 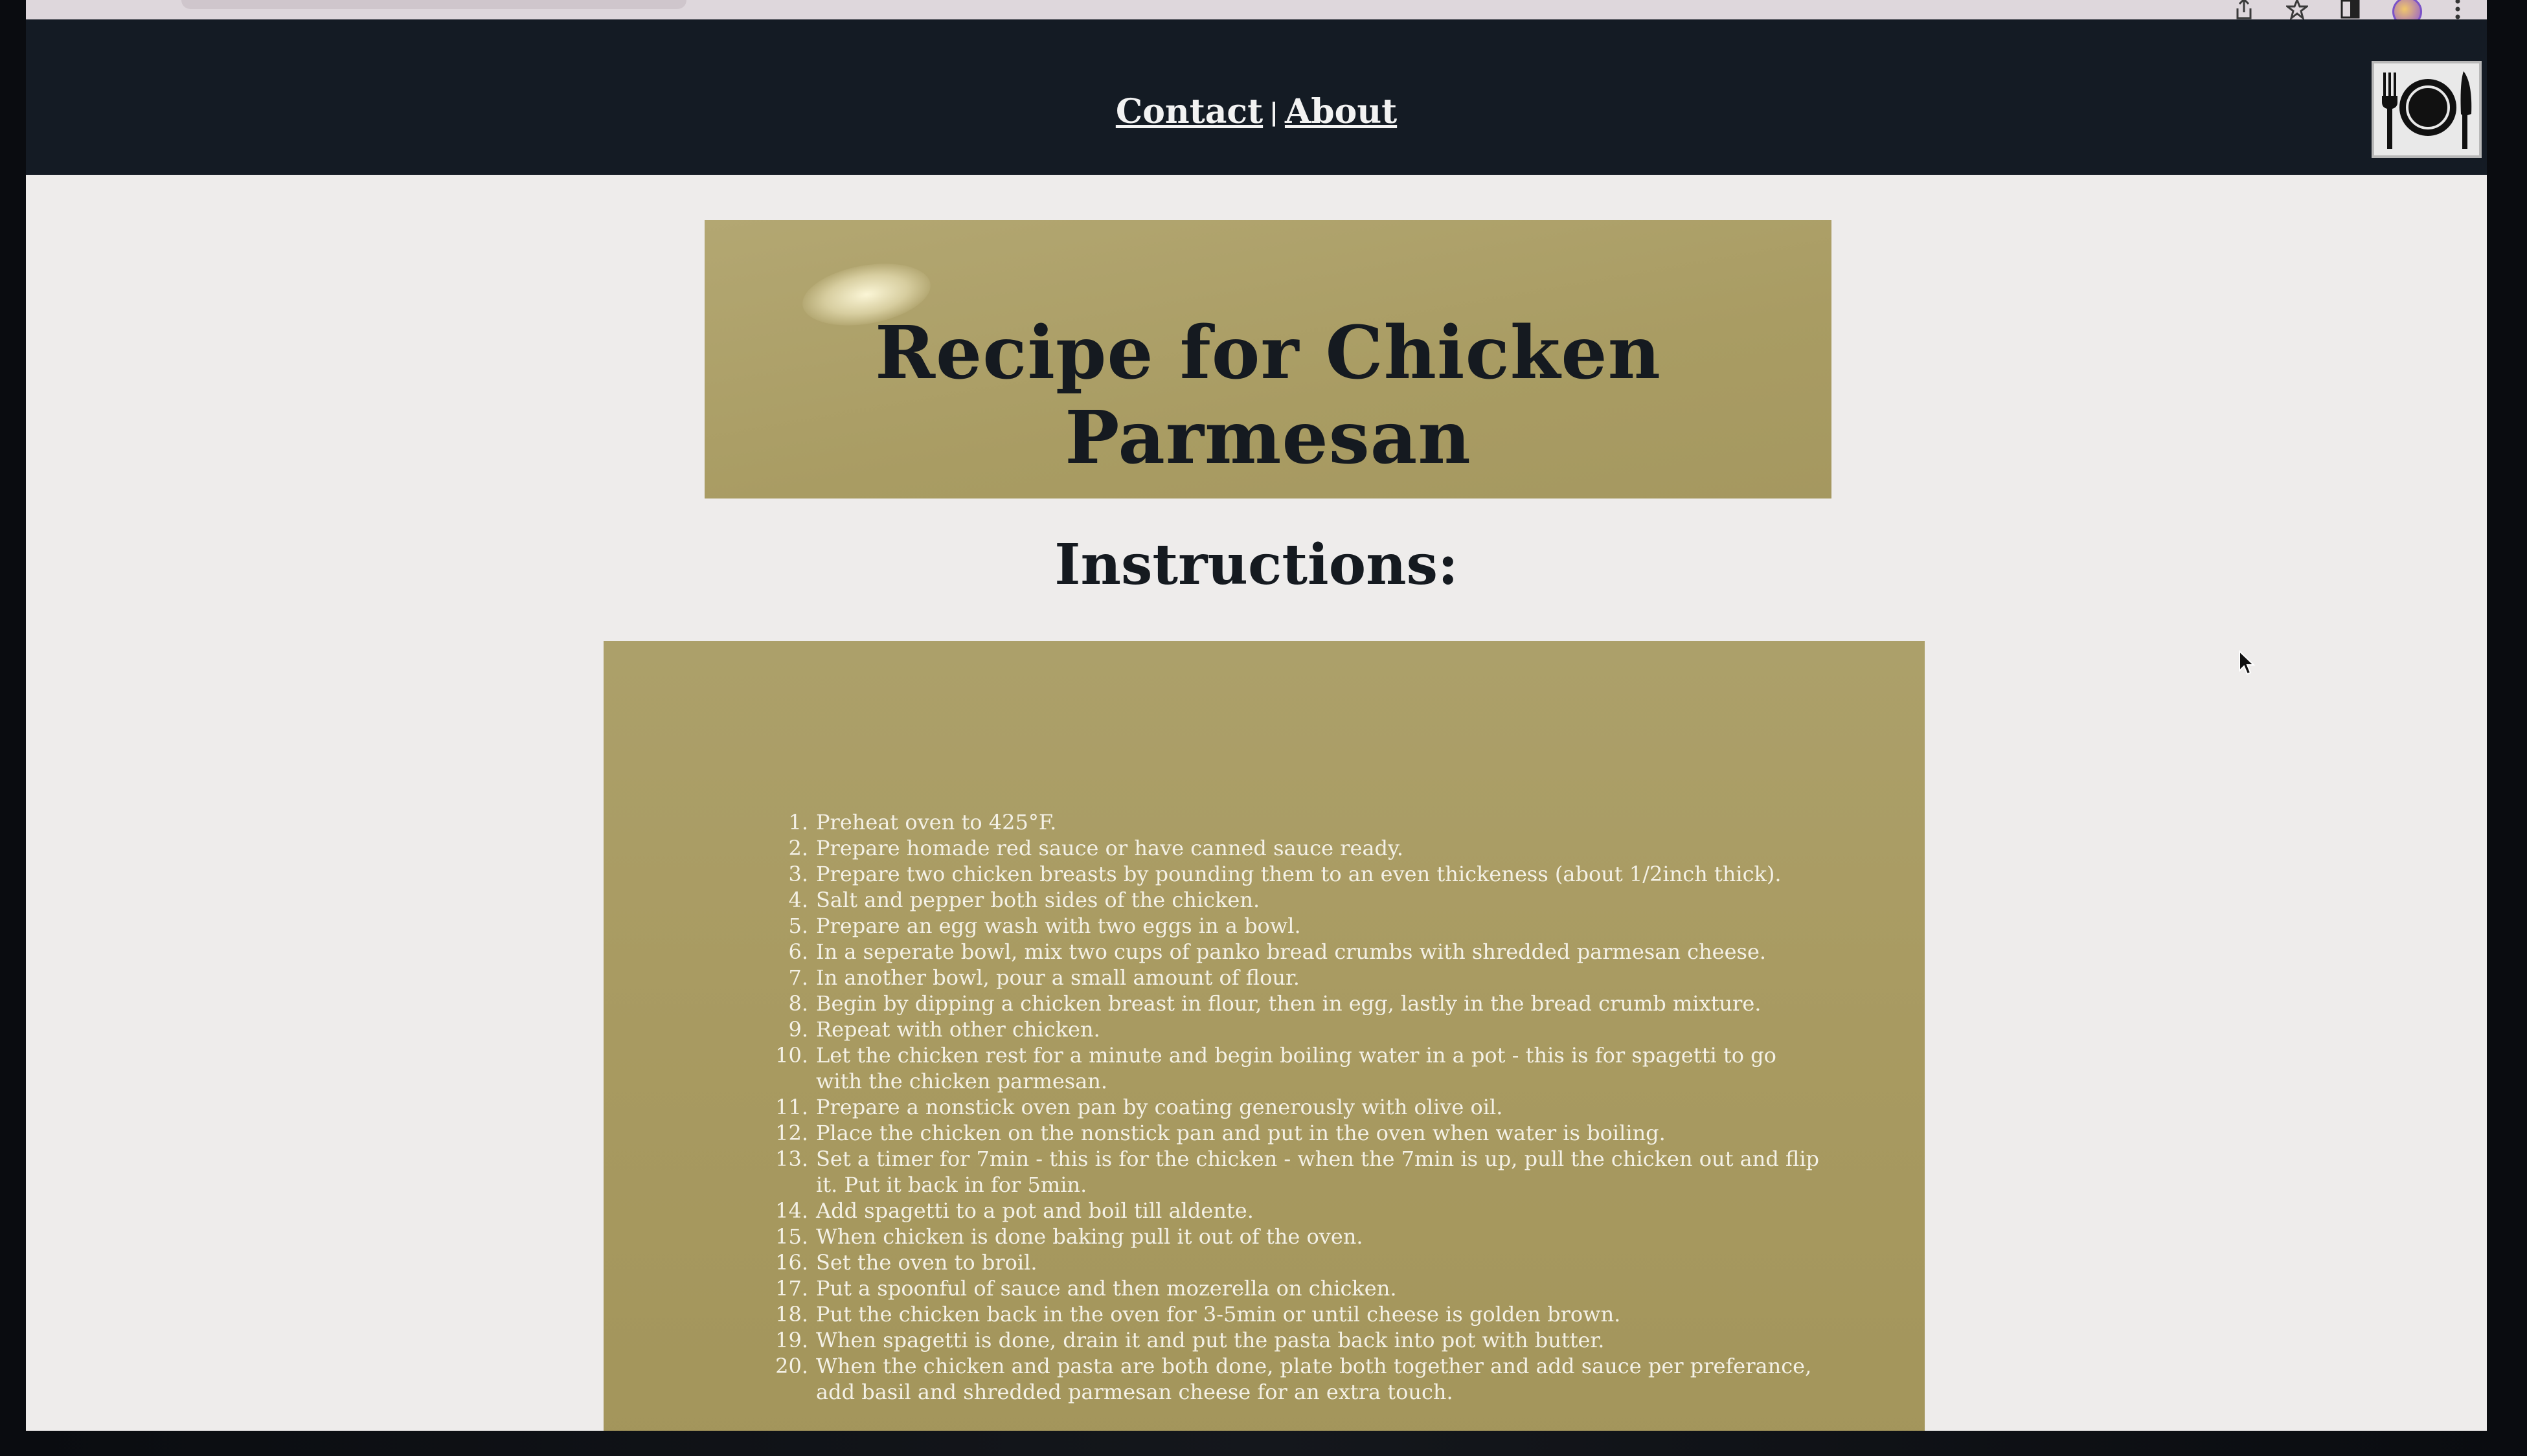 I want to click on site-logo, so click(x=2427, y=109).